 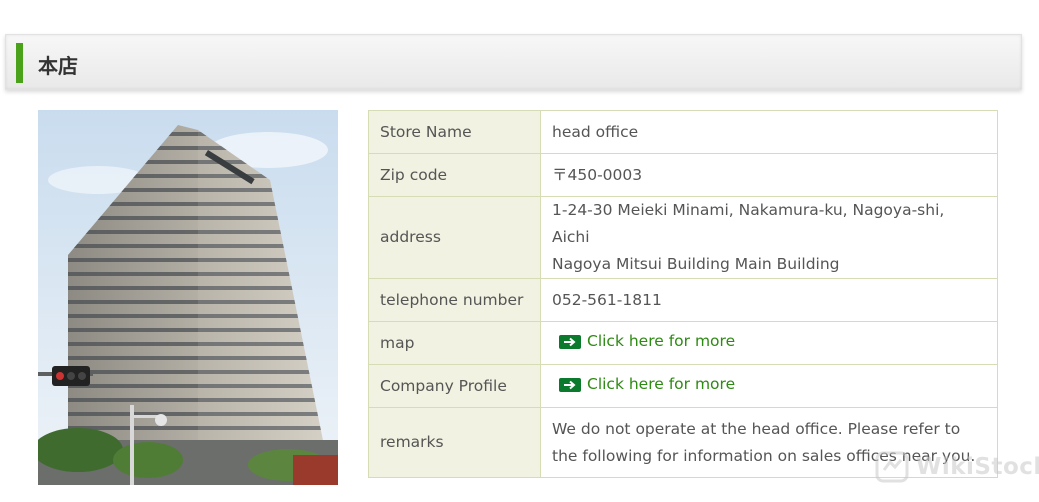 I want to click on map-more-link-text: Click here for more, so click(x=661, y=341).